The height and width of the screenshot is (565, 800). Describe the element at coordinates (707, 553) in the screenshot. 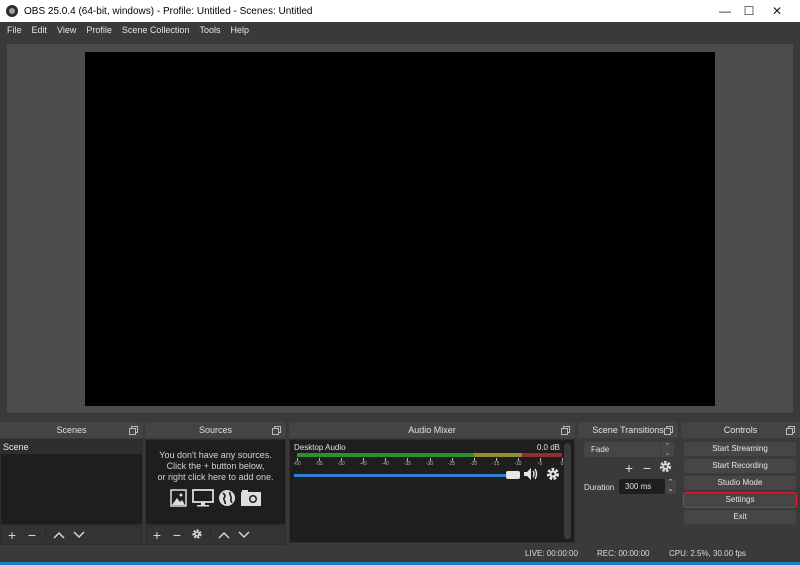

I see `cpu-fps-readout: CPU: 2.5%, 30.00 fps` at that location.